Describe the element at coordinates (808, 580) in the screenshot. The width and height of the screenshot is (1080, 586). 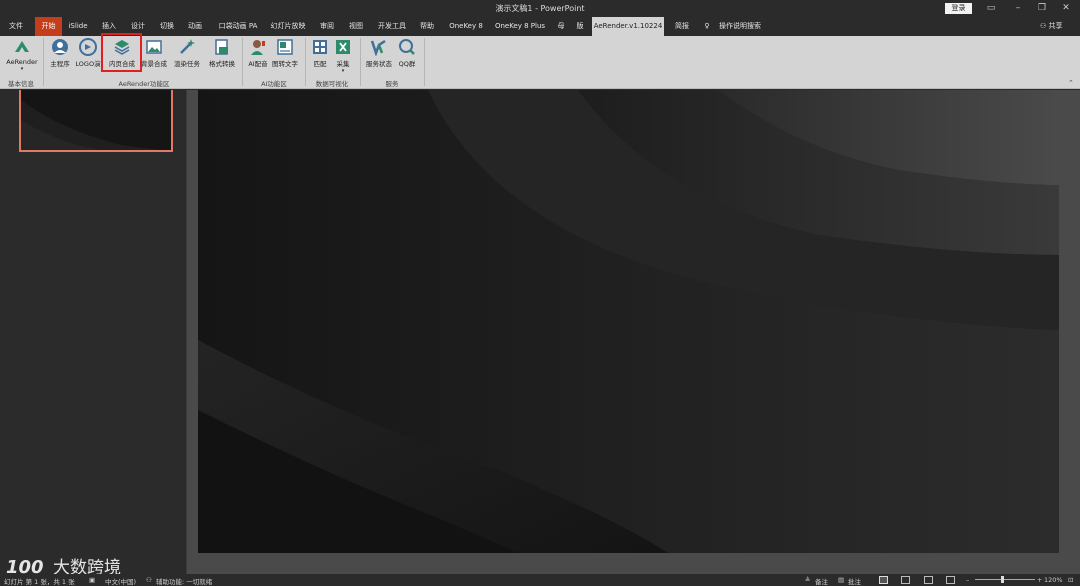
I see `notes-icon: ≜` at that location.